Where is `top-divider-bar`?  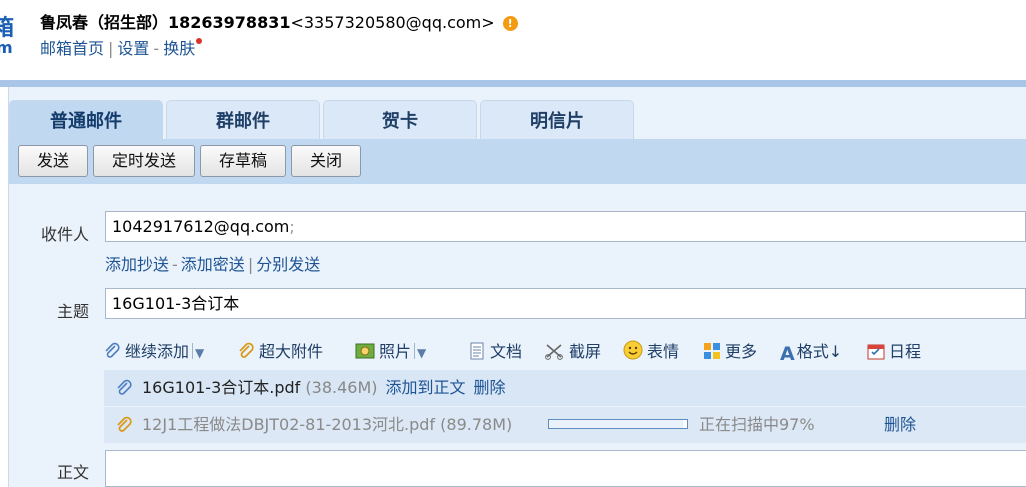
top-divider-bar is located at coordinates (513, 83).